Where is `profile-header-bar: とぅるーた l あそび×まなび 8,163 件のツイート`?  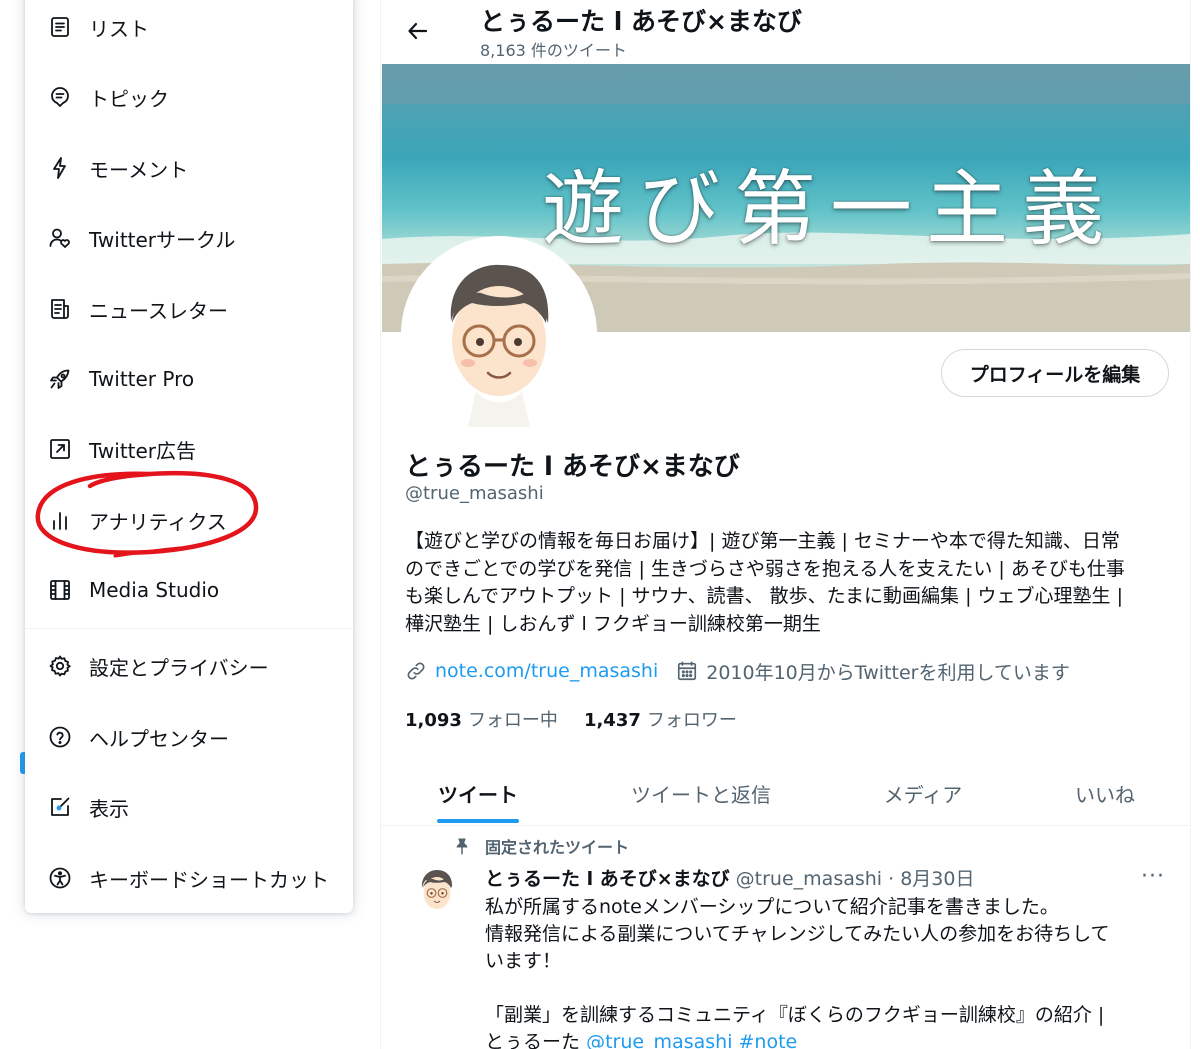
profile-header-bar: とぅるーた l あそび×まなび 8,163 件のツイート is located at coordinates (785, 32).